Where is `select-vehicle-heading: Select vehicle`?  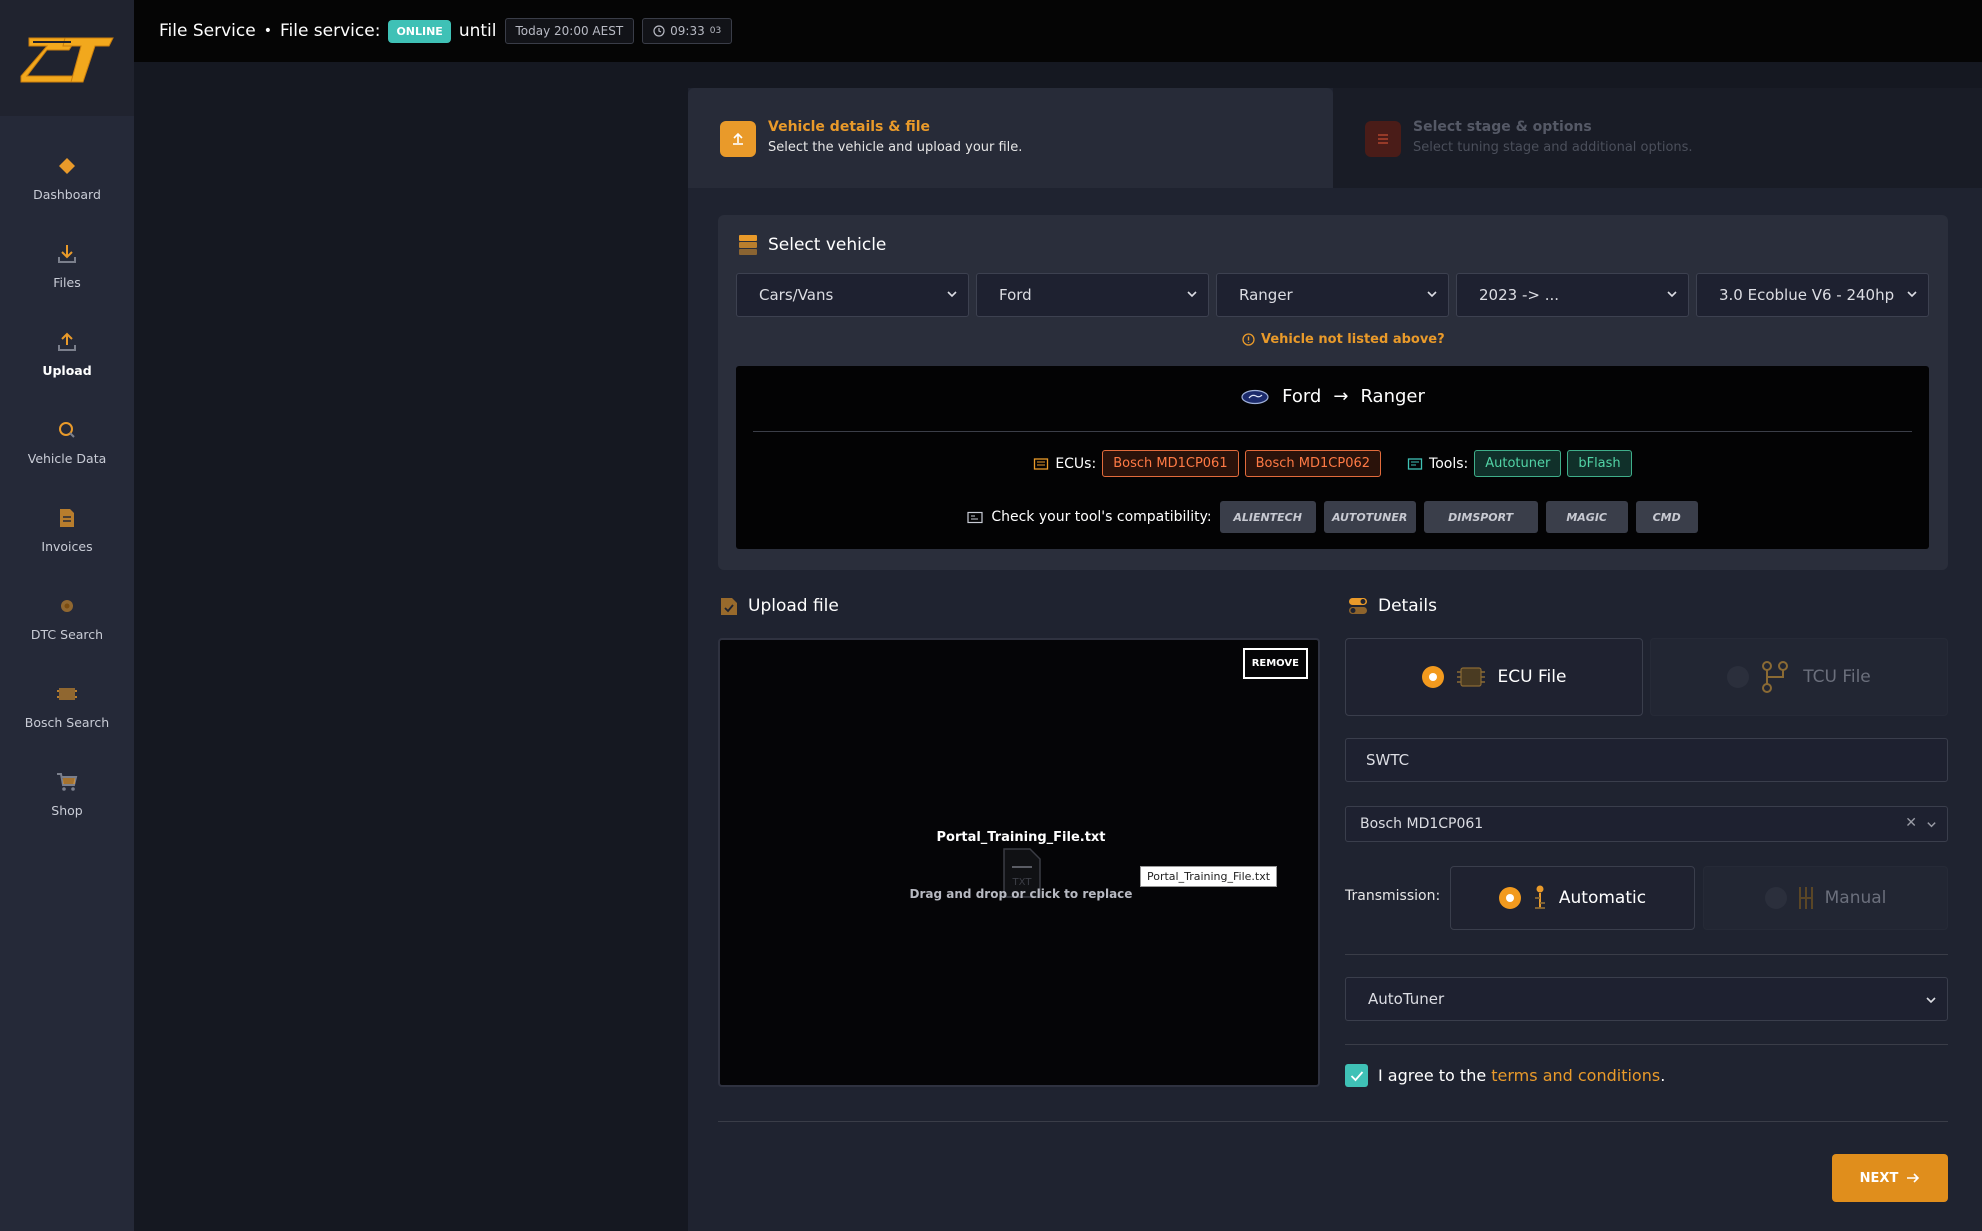
select-vehicle-heading: Select vehicle is located at coordinates (812, 245).